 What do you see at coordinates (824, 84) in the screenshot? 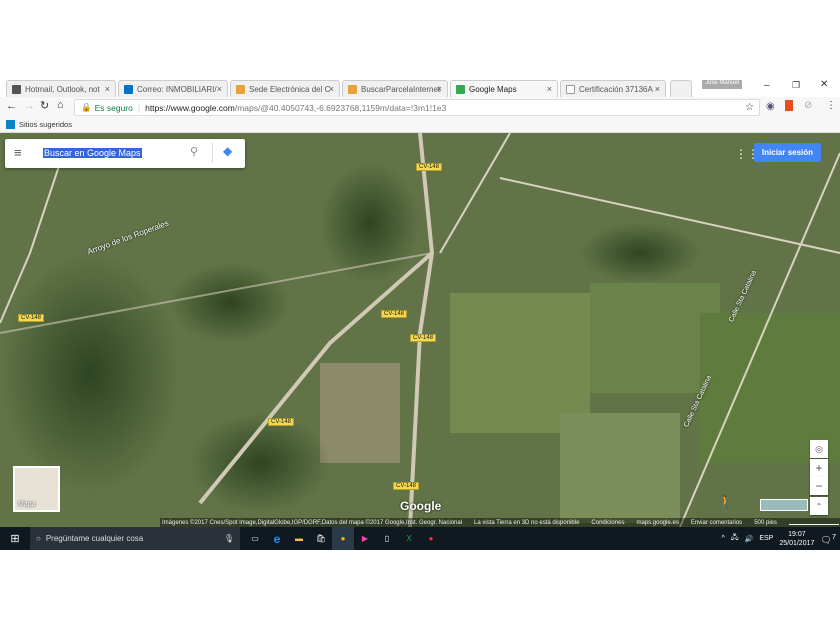
I see `close-window-button: ✕` at bounding box center [824, 84].